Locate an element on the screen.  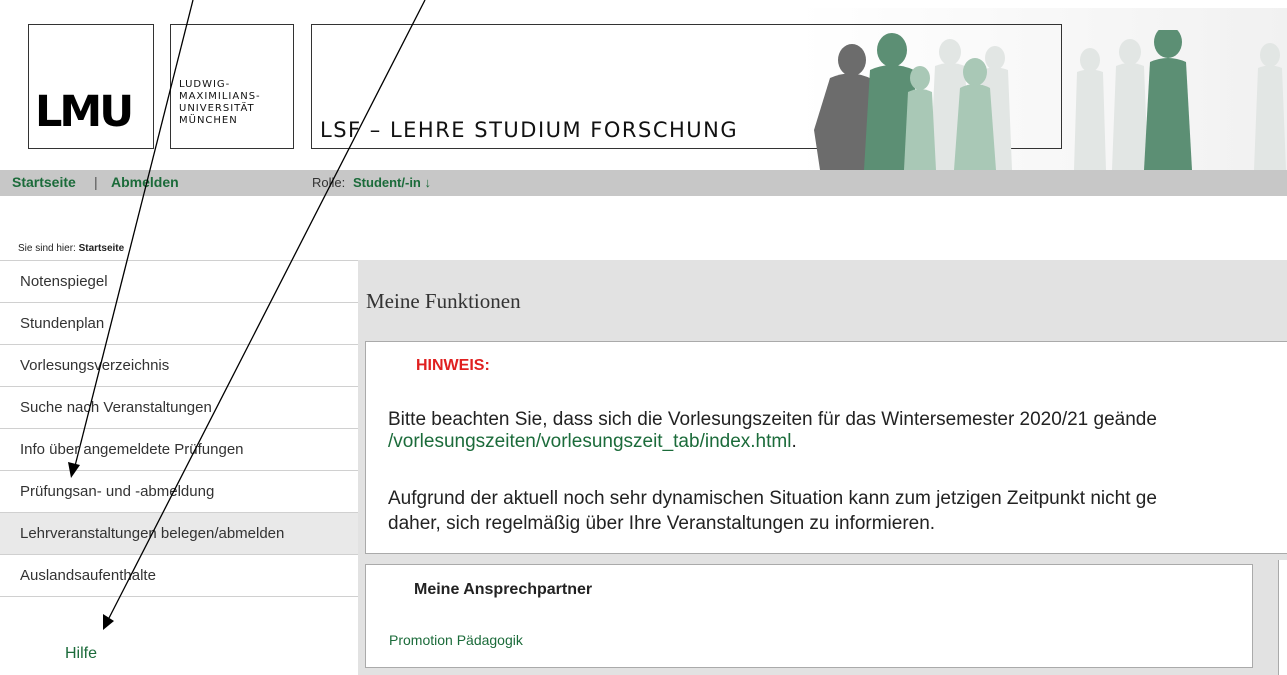
lmu-logo: LMU is located at coordinates (91, 86).